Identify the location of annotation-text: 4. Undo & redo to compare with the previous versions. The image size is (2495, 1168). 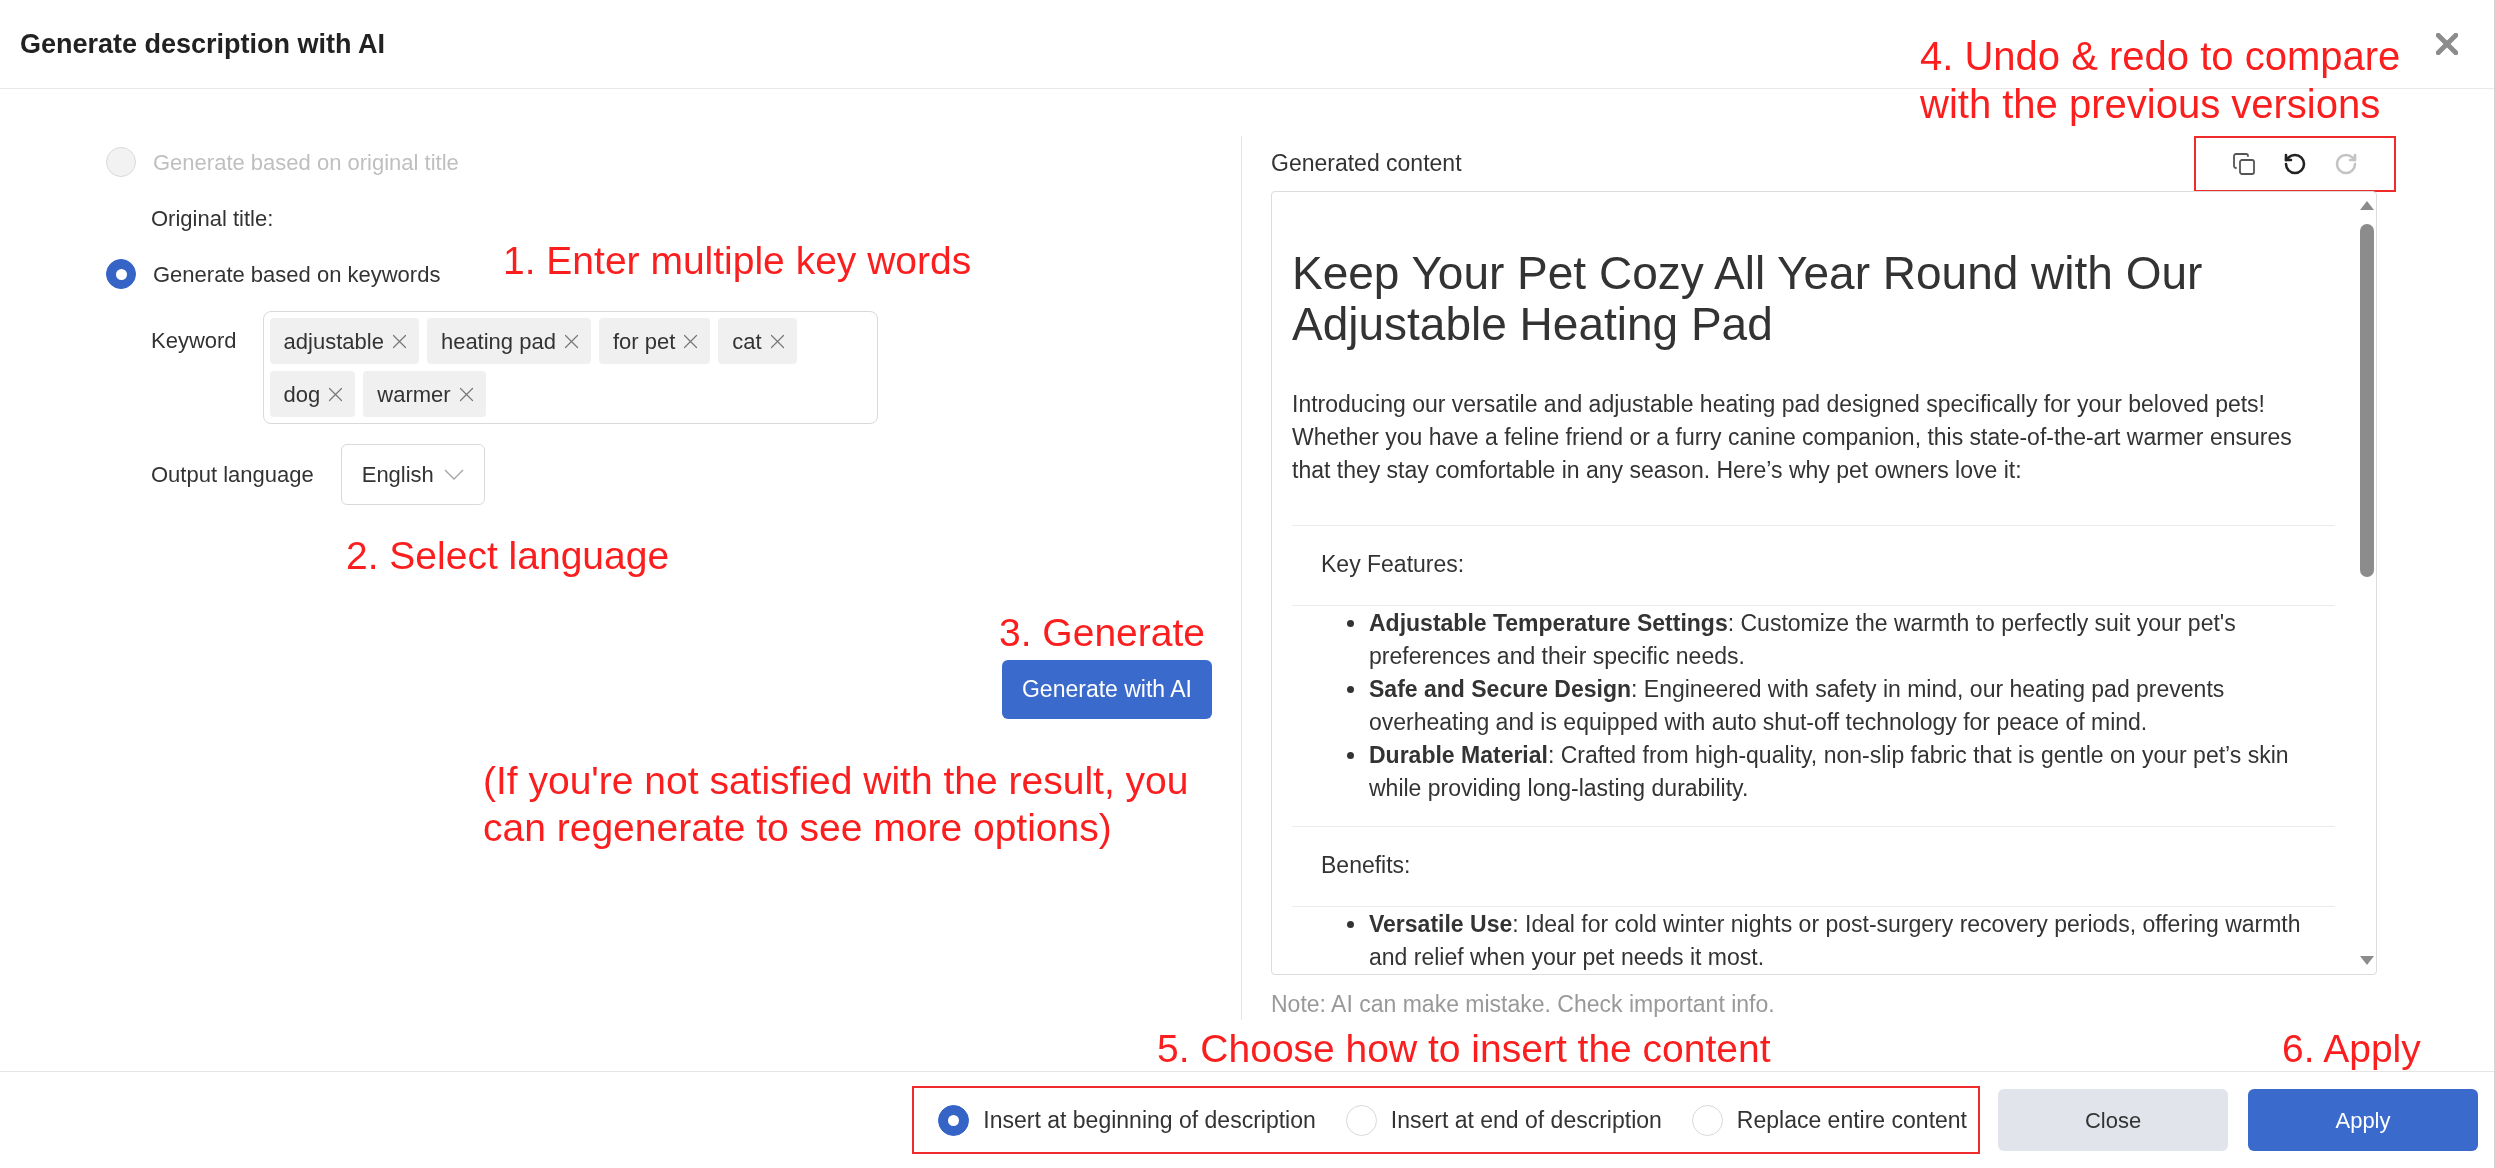
(2161, 80).